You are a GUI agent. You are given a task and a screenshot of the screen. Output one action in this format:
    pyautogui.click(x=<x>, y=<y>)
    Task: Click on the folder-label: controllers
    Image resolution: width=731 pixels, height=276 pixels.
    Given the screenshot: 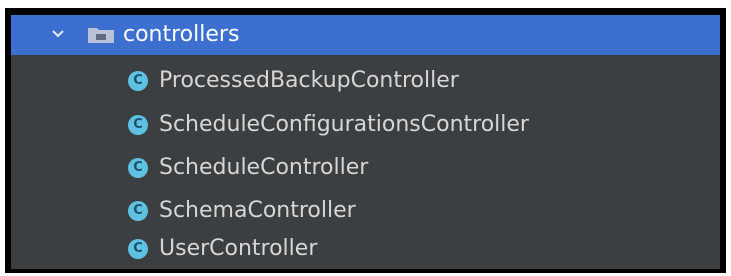 What is the action you would take?
    pyautogui.click(x=181, y=34)
    